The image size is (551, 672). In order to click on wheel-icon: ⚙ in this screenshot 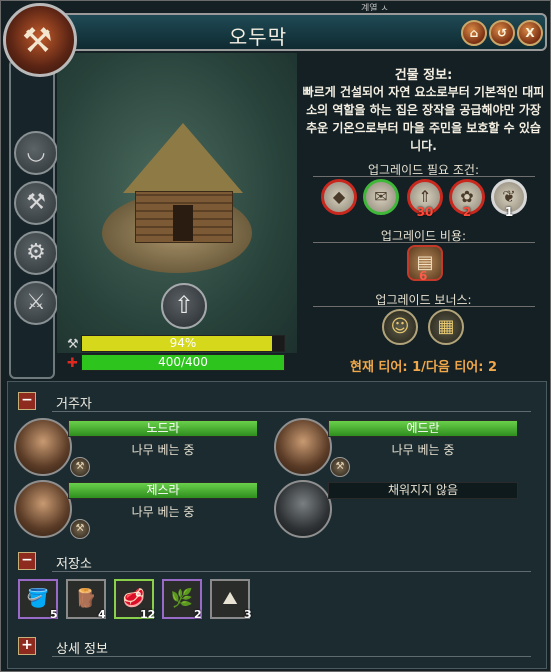, I will do `click(36, 253)`.